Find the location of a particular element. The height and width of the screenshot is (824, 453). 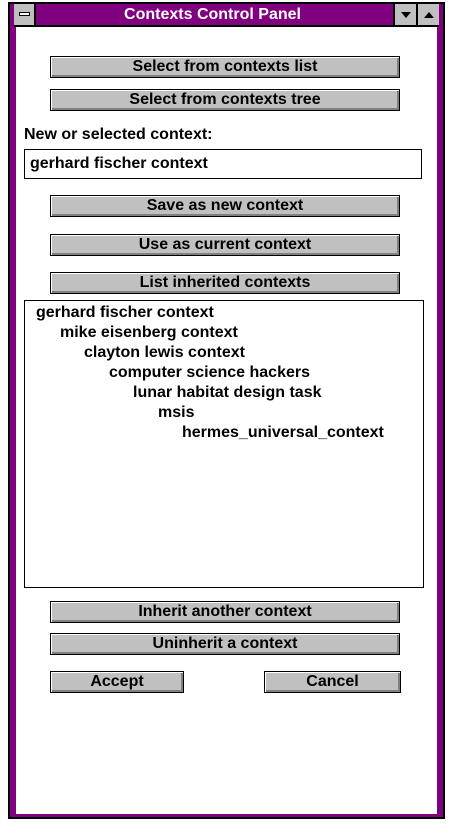

list-item: computer science hackers is located at coordinates (209, 373).